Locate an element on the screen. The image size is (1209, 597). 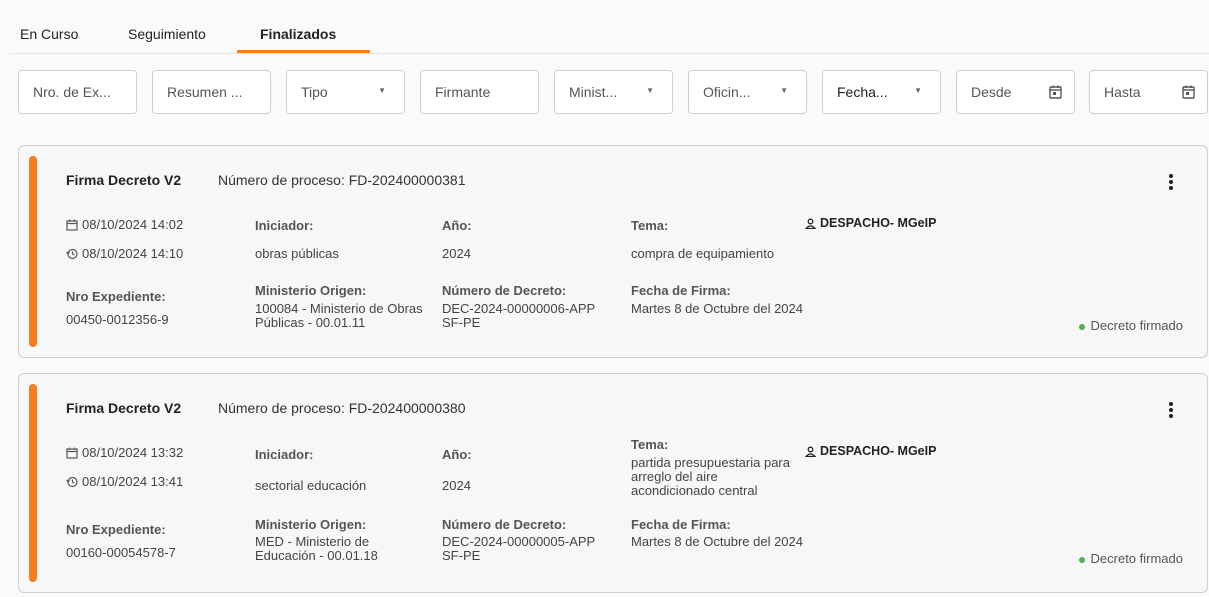
filter-tipo: Tipo ▼ is located at coordinates (345, 92).